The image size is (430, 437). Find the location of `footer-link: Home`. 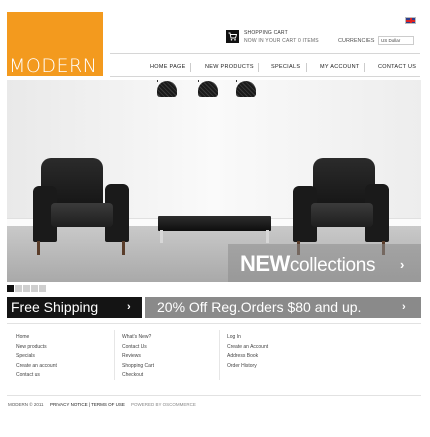

footer-link: Home is located at coordinates (36, 338).